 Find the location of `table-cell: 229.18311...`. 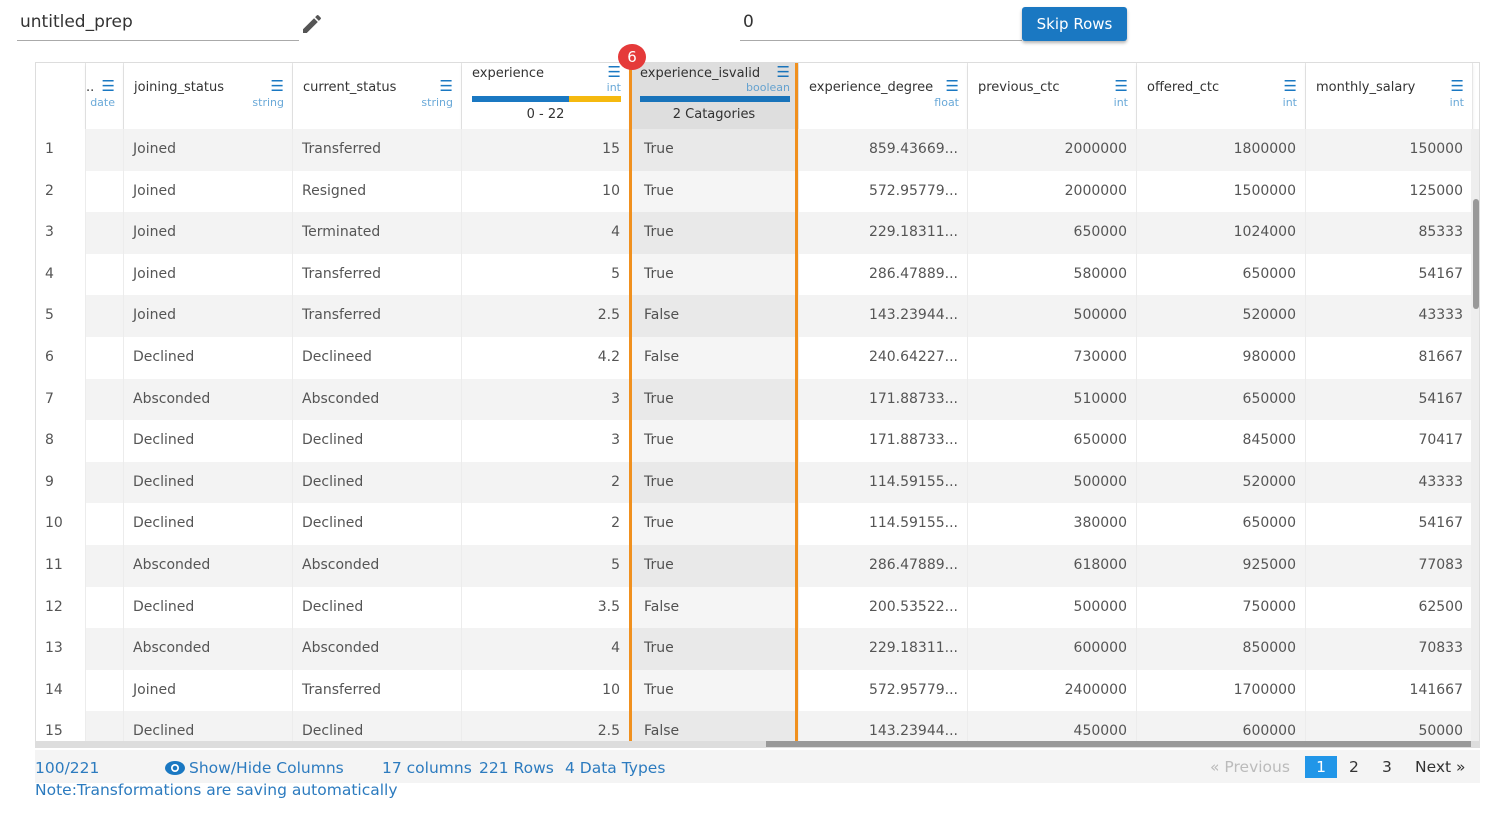

table-cell: 229.18311... is located at coordinates (883, 233).